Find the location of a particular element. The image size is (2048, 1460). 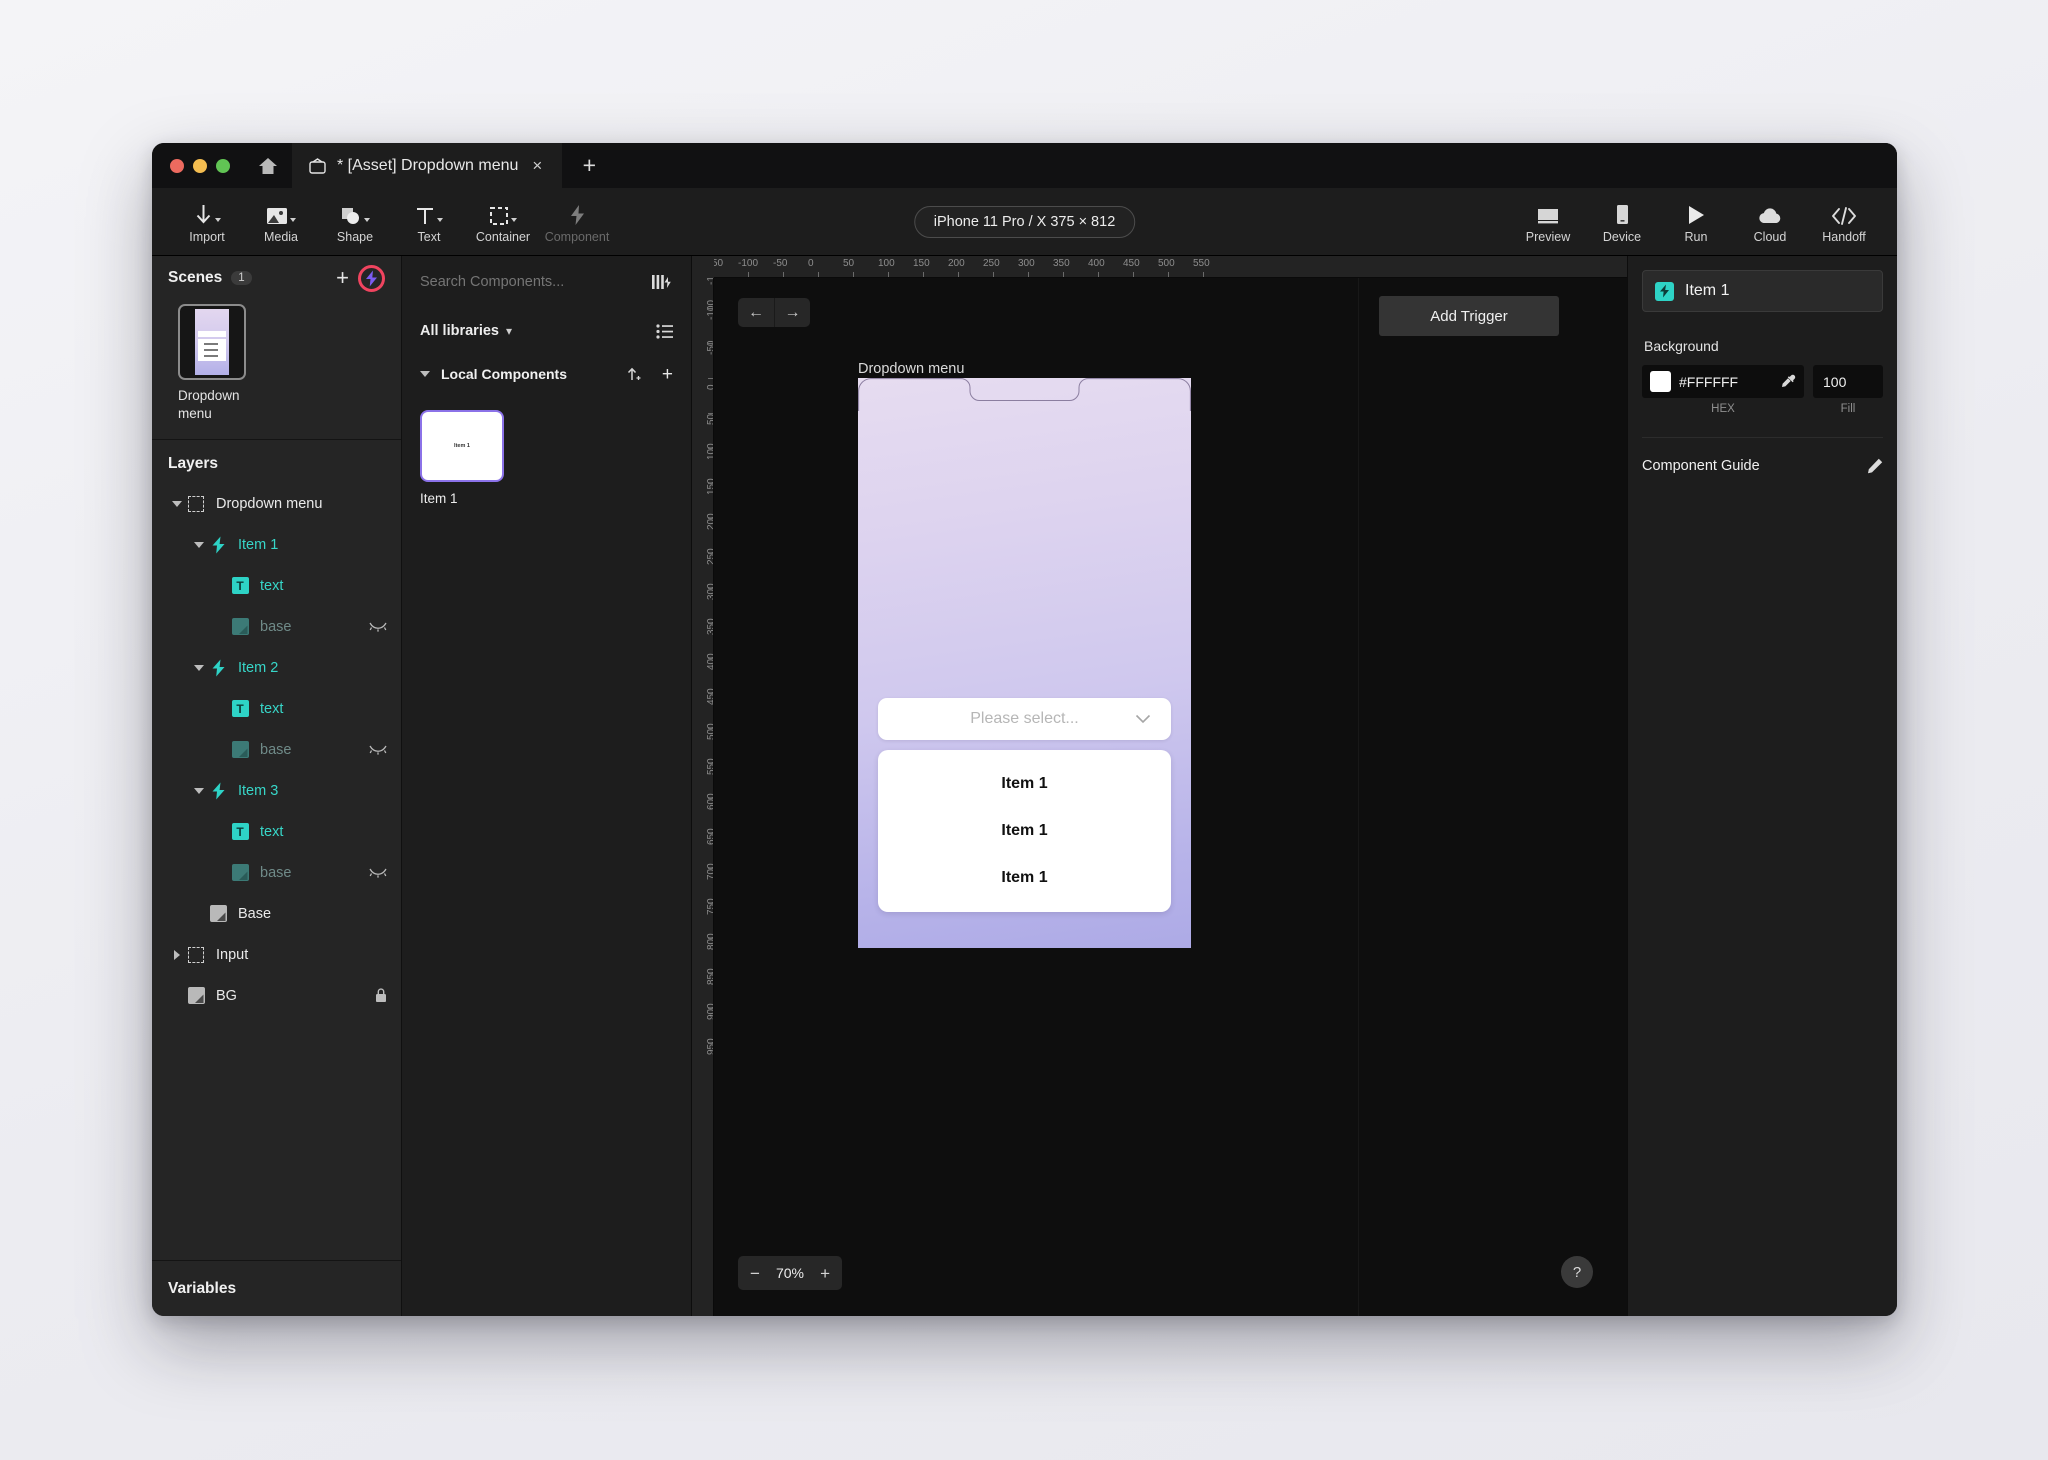

component-guide-row: Component Guide is located at coordinates (1762, 455).